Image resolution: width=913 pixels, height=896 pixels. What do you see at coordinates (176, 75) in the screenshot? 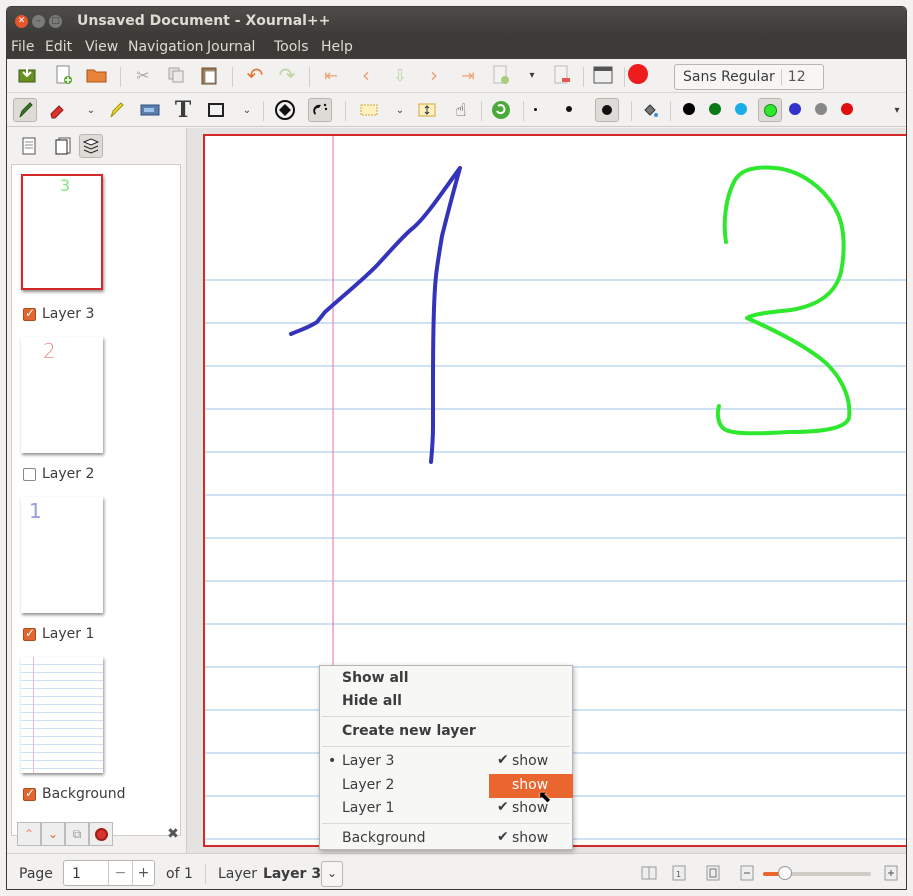
I see `copy-icon` at bounding box center [176, 75].